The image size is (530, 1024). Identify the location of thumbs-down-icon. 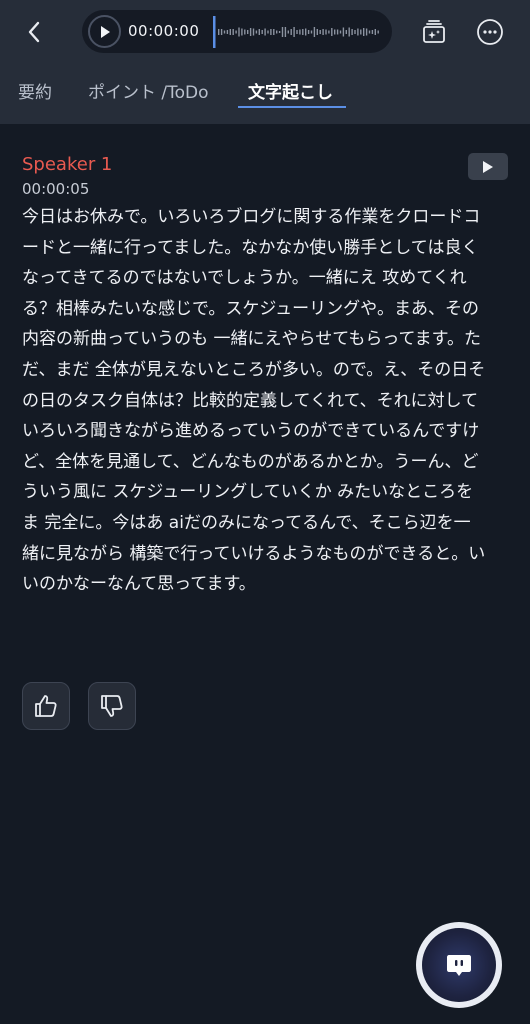
(112, 706).